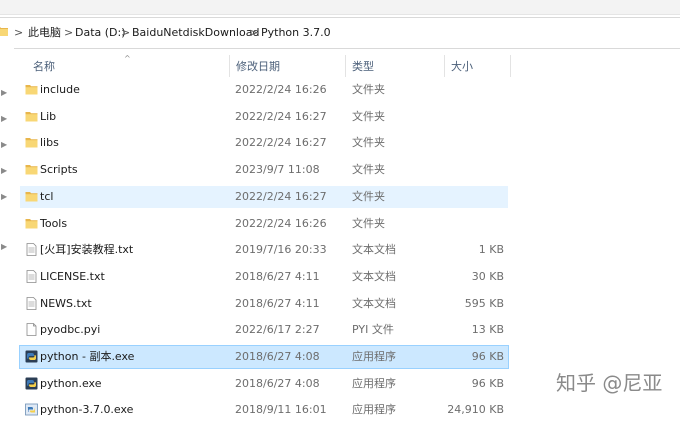 The height and width of the screenshot is (421, 680). I want to click on file-row: NEWS.txt 2018/6/27 4:11 文本文档 595 KB, so click(264, 304).